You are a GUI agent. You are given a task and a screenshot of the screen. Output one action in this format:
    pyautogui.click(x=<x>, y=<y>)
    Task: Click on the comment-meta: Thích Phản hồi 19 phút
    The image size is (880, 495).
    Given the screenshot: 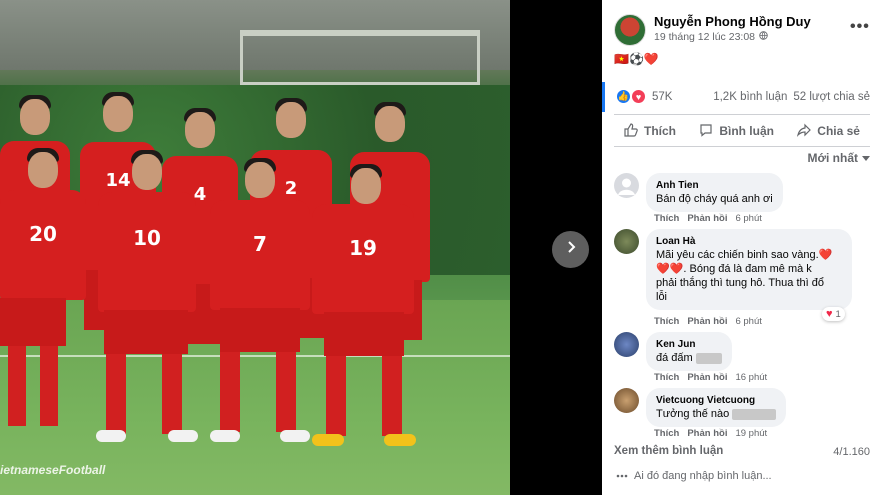 What is the action you would take?
    pyautogui.click(x=710, y=433)
    